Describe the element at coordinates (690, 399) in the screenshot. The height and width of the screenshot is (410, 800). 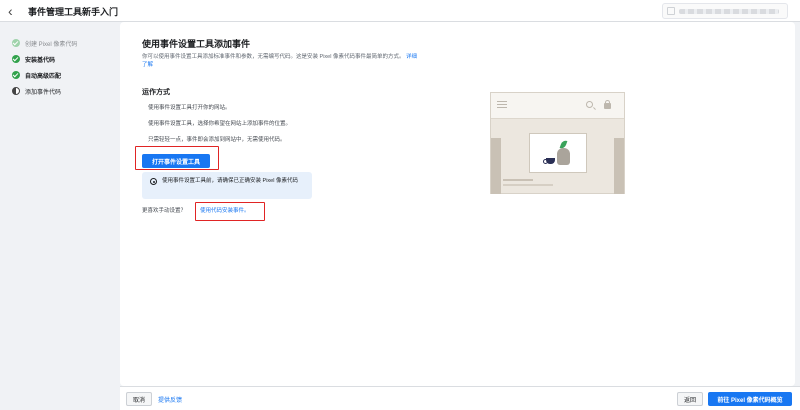
I see `back-button: 返回` at that location.